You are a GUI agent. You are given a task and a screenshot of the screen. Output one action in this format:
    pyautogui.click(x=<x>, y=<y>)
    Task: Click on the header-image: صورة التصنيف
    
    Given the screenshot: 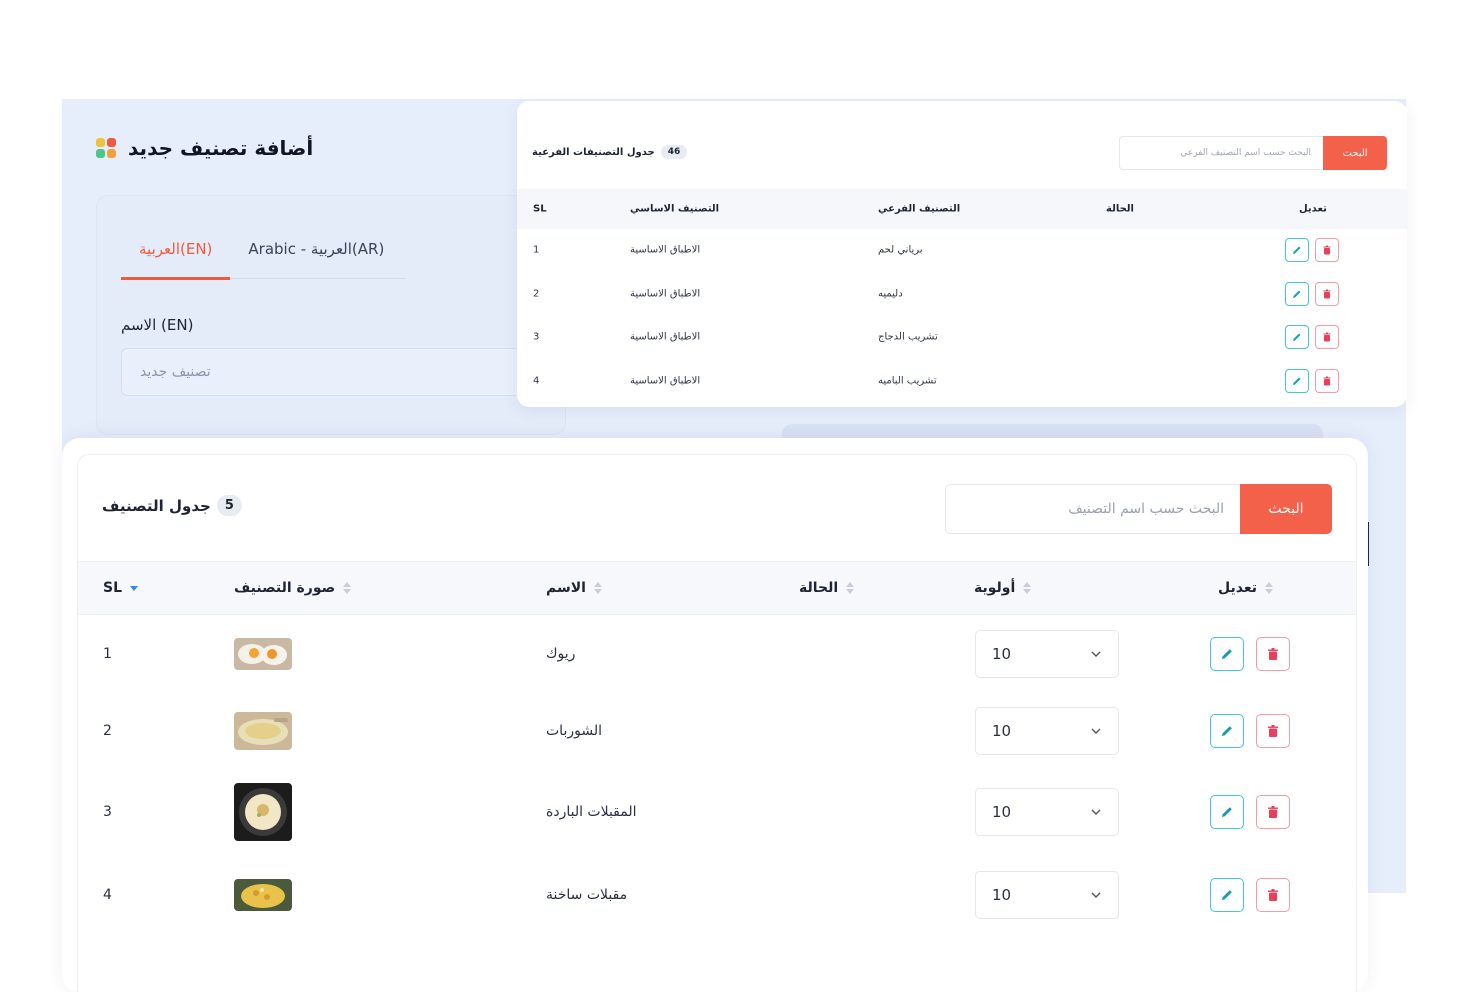 What is the action you would take?
    pyautogui.click(x=293, y=588)
    